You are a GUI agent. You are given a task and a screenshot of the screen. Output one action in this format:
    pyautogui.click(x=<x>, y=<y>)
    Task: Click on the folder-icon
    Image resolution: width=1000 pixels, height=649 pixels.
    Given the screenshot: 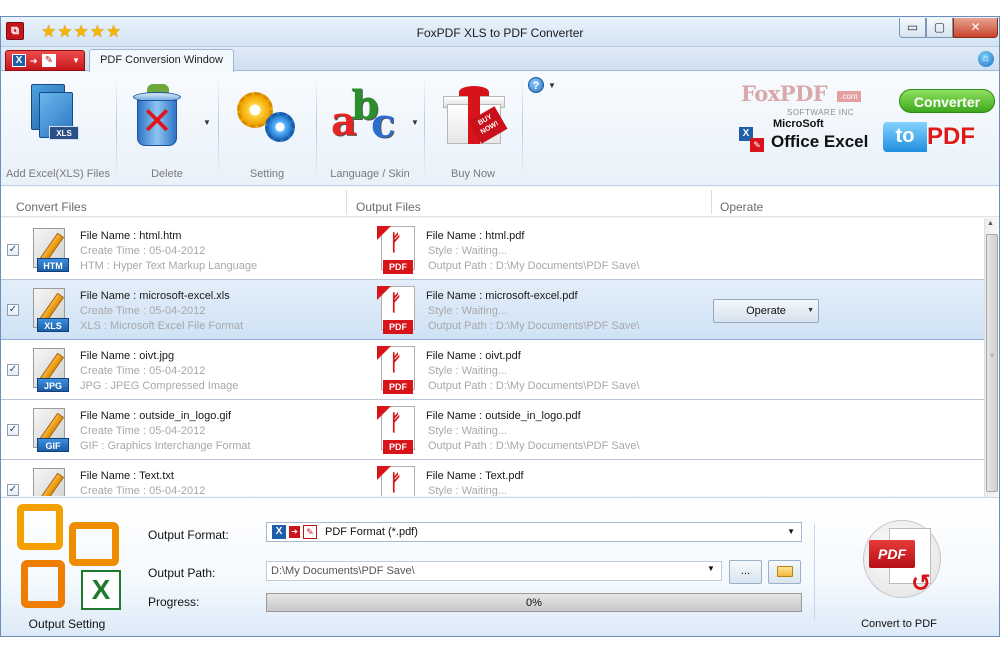 What is the action you would take?
    pyautogui.click(x=784, y=571)
    